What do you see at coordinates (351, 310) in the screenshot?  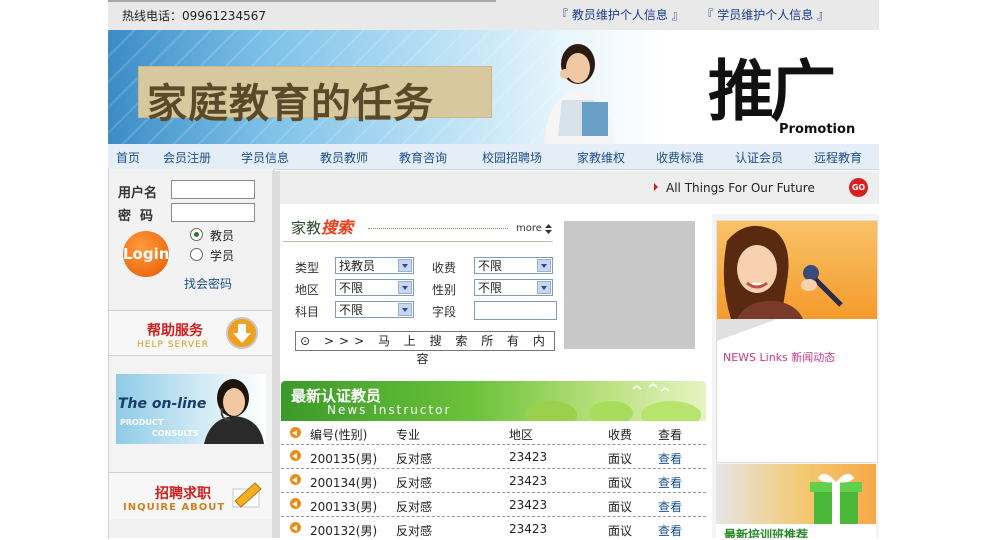 I see `subject-select-value: 不限` at bounding box center [351, 310].